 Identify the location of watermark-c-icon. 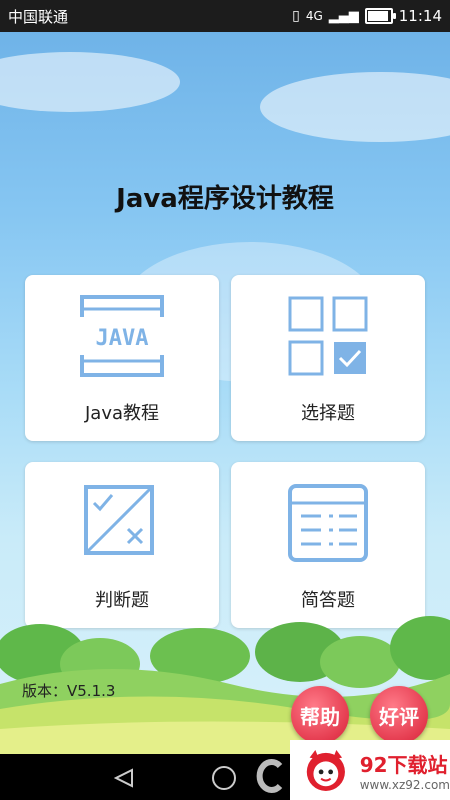
(269, 776).